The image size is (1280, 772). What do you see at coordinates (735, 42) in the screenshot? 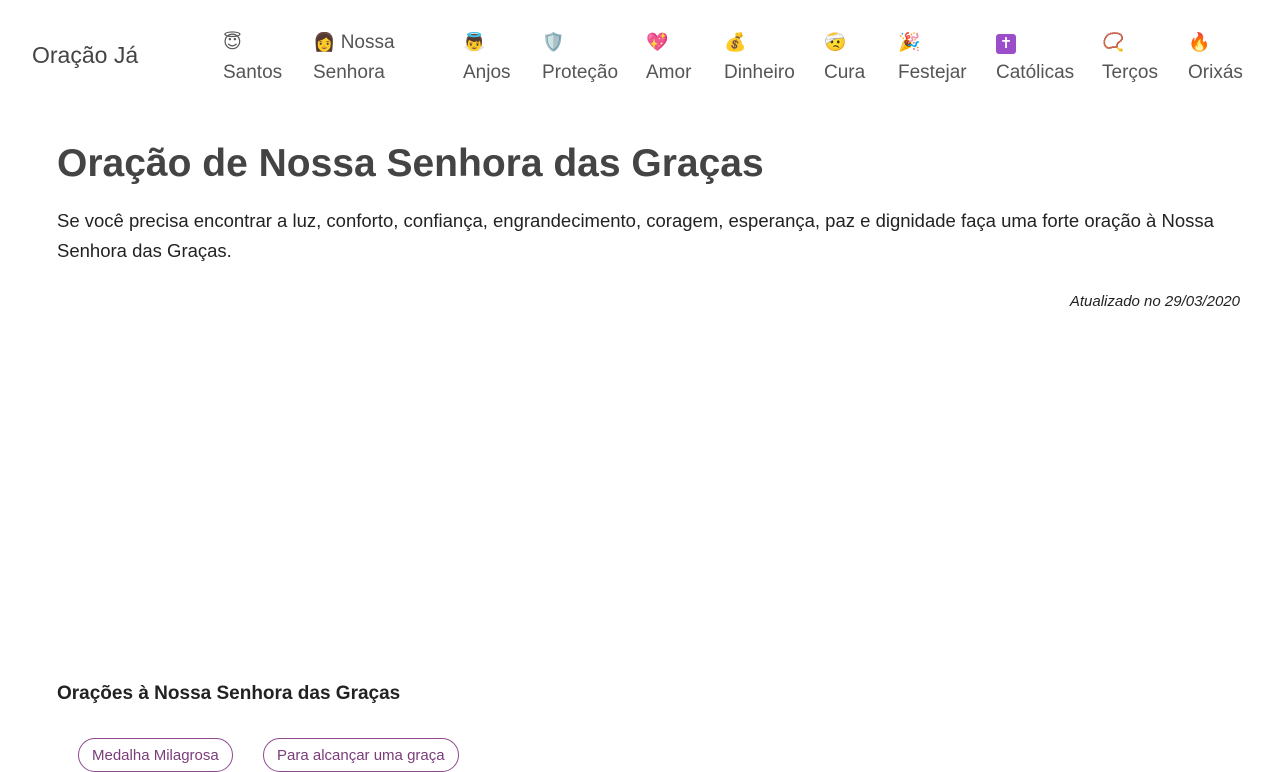
I see `money-bag-icon: 💰` at bounding box center [735, 42].